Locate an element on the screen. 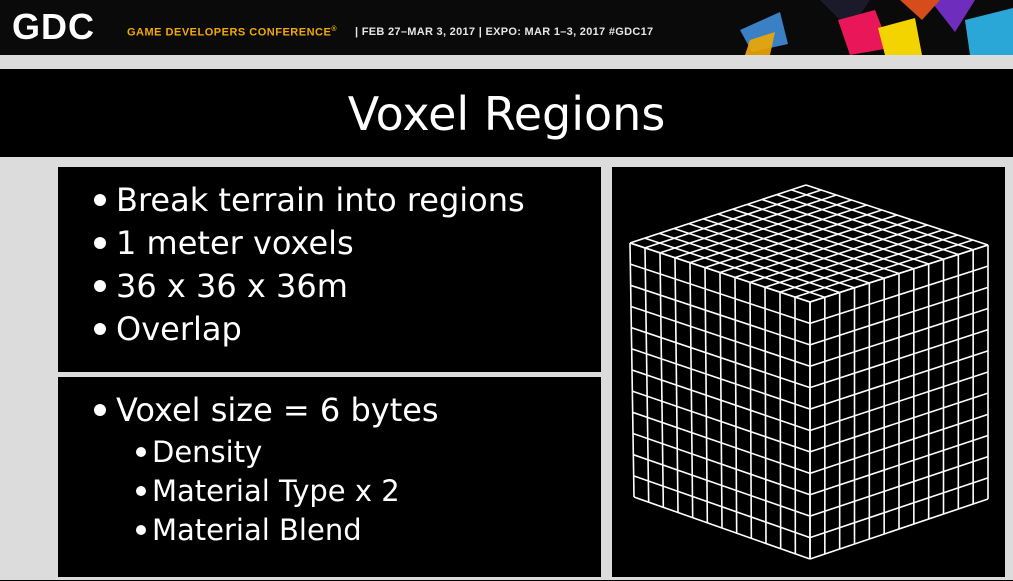  sub-bullet-item: Material Type x 2 is located at coordinates (268, 491).